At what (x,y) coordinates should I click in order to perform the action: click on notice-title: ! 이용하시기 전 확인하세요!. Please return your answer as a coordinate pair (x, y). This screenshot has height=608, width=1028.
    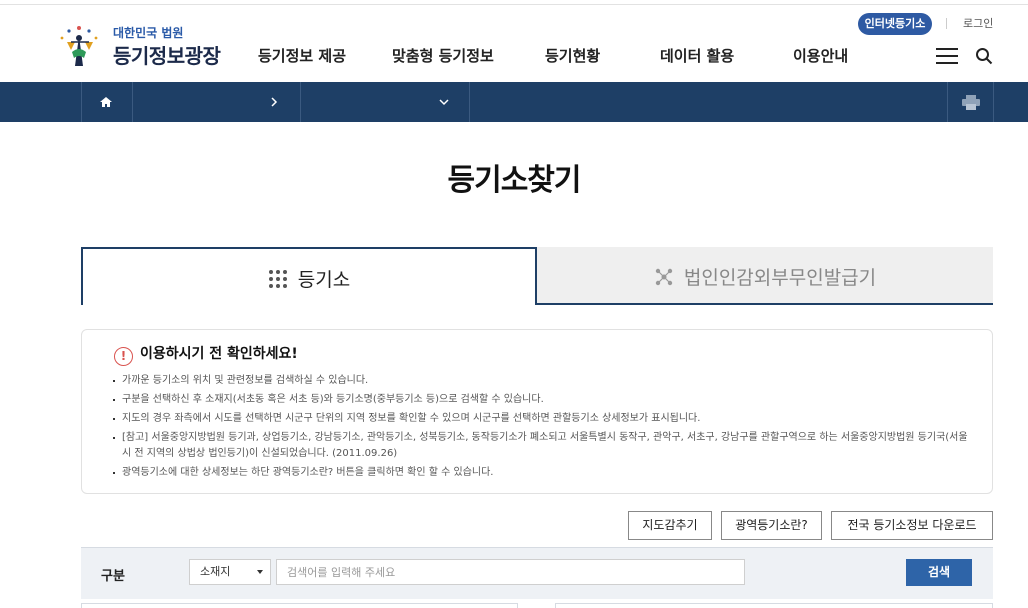
    Looking at the image, I should click on (206, 354).